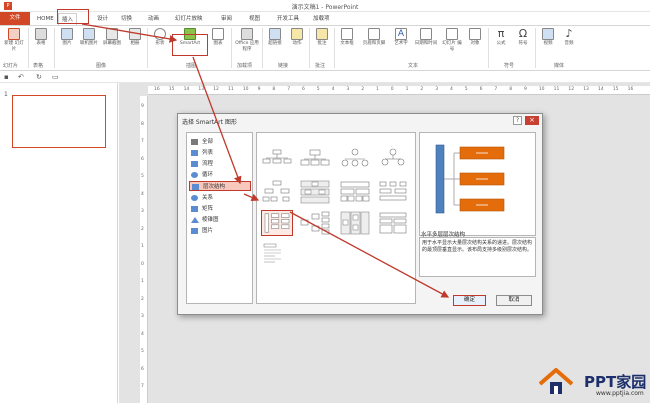  I want to click on layout-circle-picture-hierarchy, so click(393, 160).